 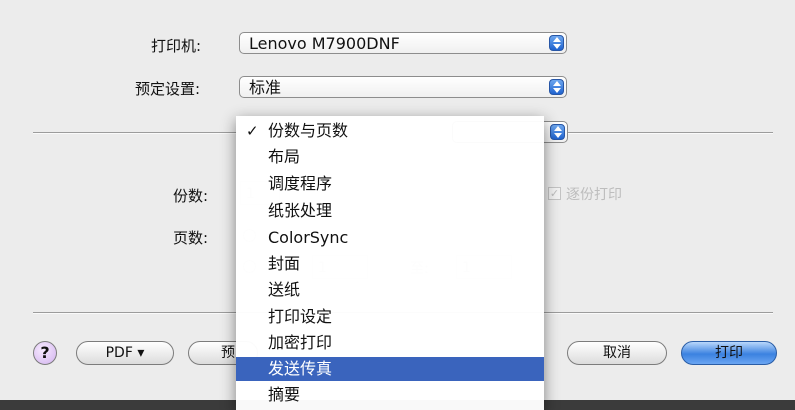 I want to click on cancel-button: 取消, so click(x=617, y=353).